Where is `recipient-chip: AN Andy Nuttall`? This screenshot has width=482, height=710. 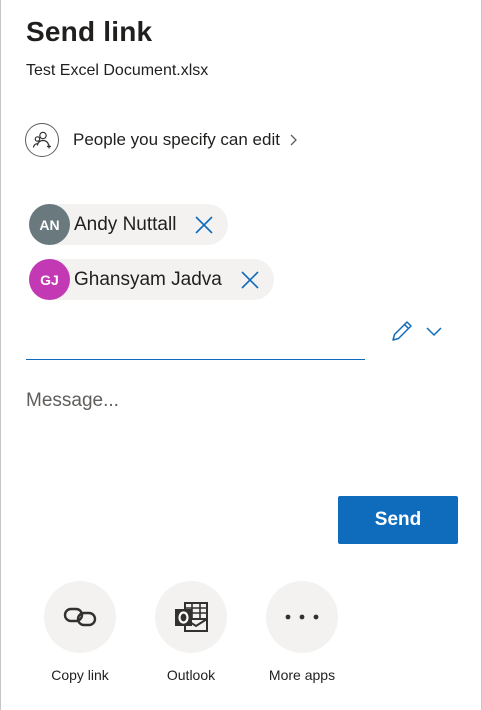 recipient-chip: AN Andy Nuttall is located at coordinates (129, 224).